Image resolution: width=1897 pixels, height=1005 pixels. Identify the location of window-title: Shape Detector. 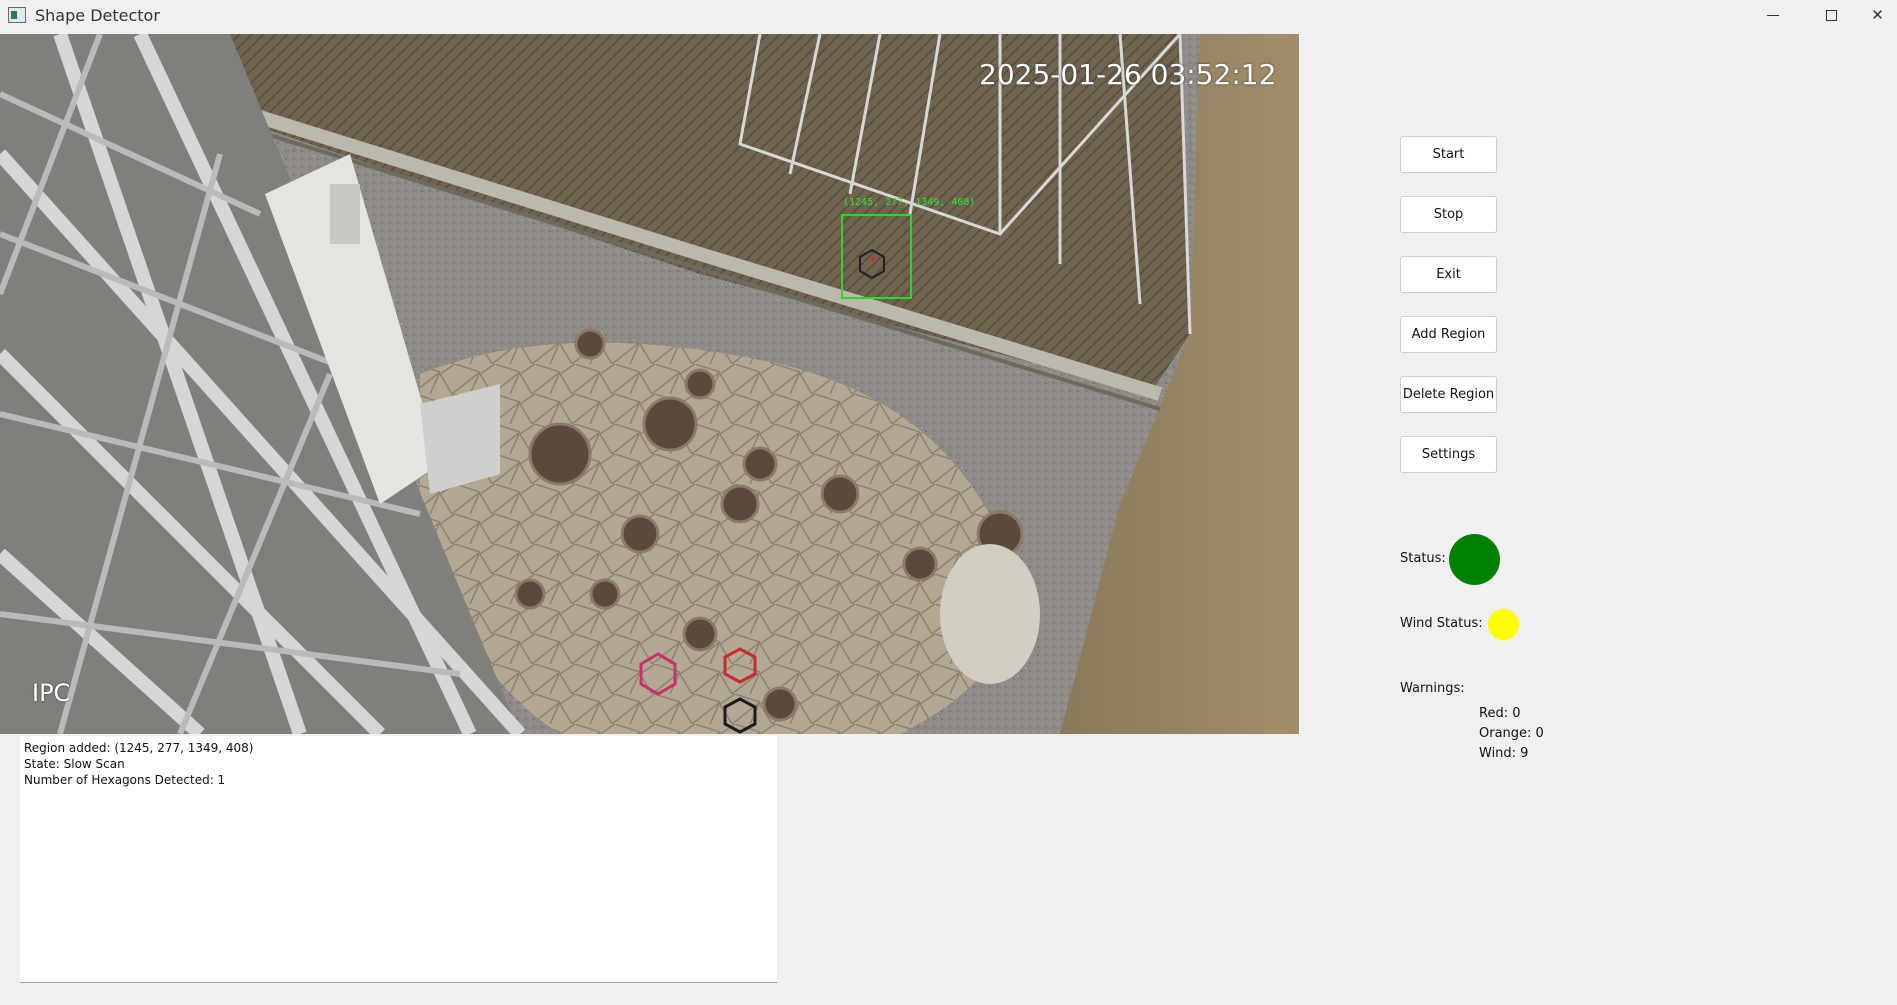
(97, 15).